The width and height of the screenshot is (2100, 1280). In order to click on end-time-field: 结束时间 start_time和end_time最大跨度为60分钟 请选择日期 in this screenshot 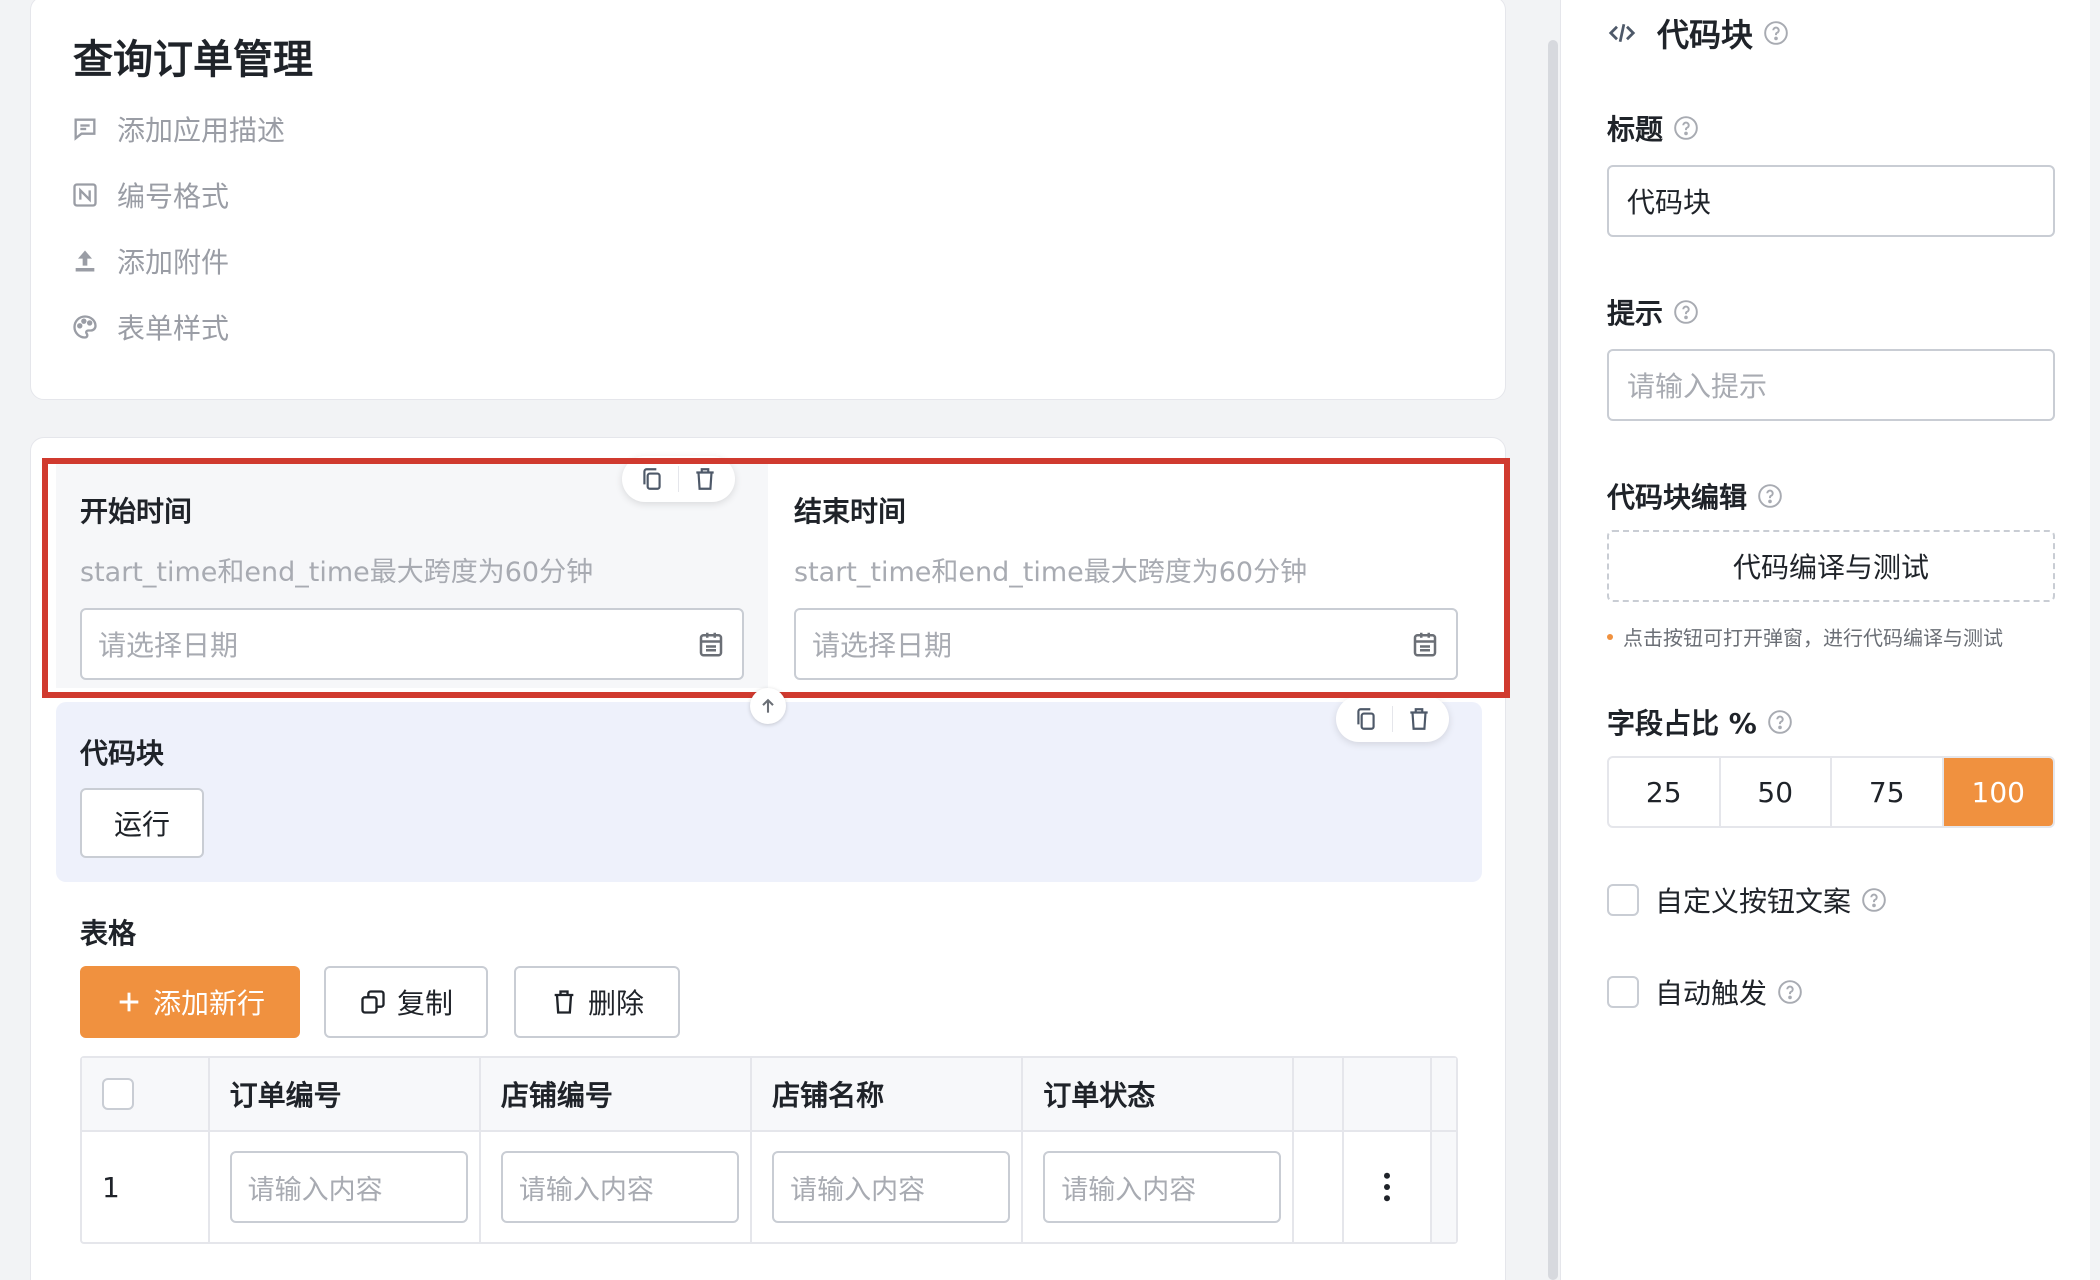, I will do `click(1130, 576)`.